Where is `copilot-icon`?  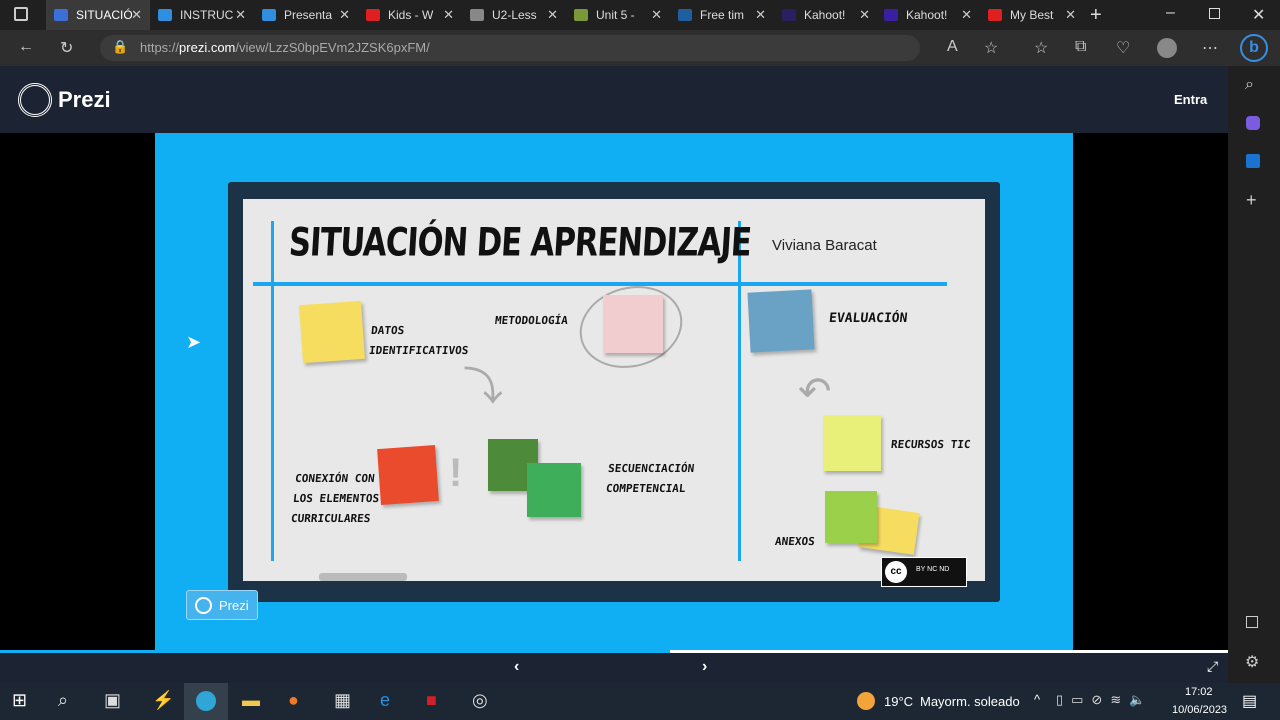
copilot-icon is located at coordinates (1253, 123).